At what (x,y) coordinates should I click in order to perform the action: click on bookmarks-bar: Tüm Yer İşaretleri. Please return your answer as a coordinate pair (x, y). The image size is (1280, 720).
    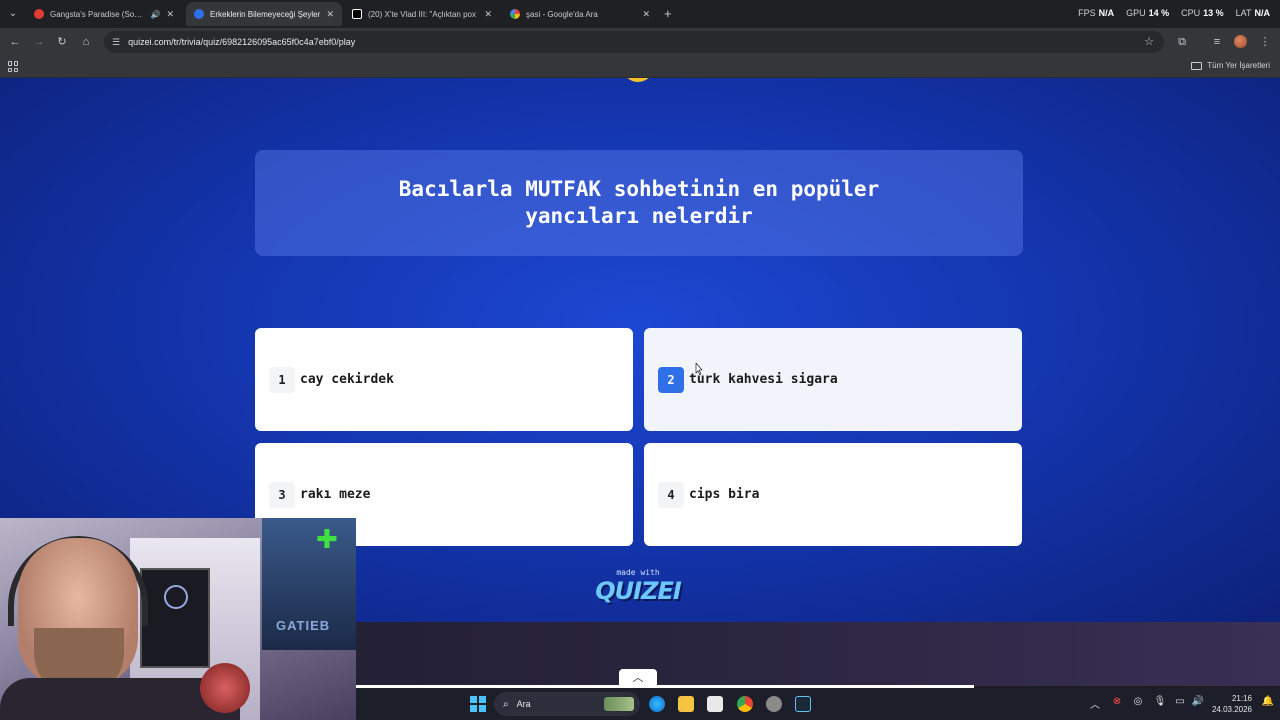
    Looking at the image, I should click on (640, 67).